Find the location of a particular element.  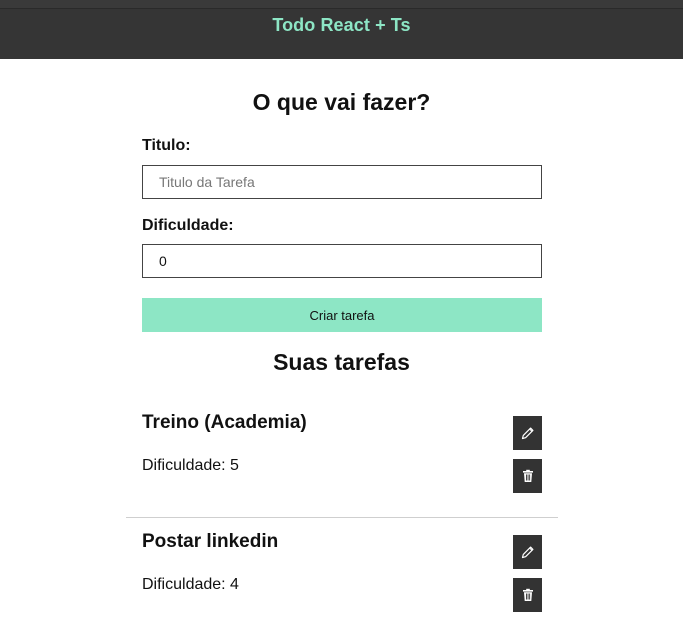

task-difficulty: Dificuldade: 5 is located at coordinates (190, 465).